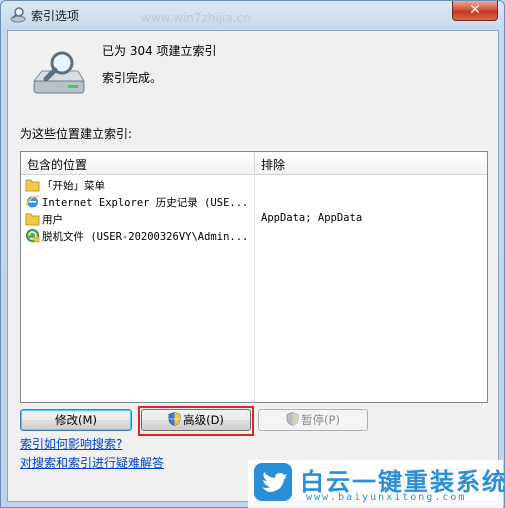  I want to click on list-item: 用户 AppData; AppData, so click(254, 218).